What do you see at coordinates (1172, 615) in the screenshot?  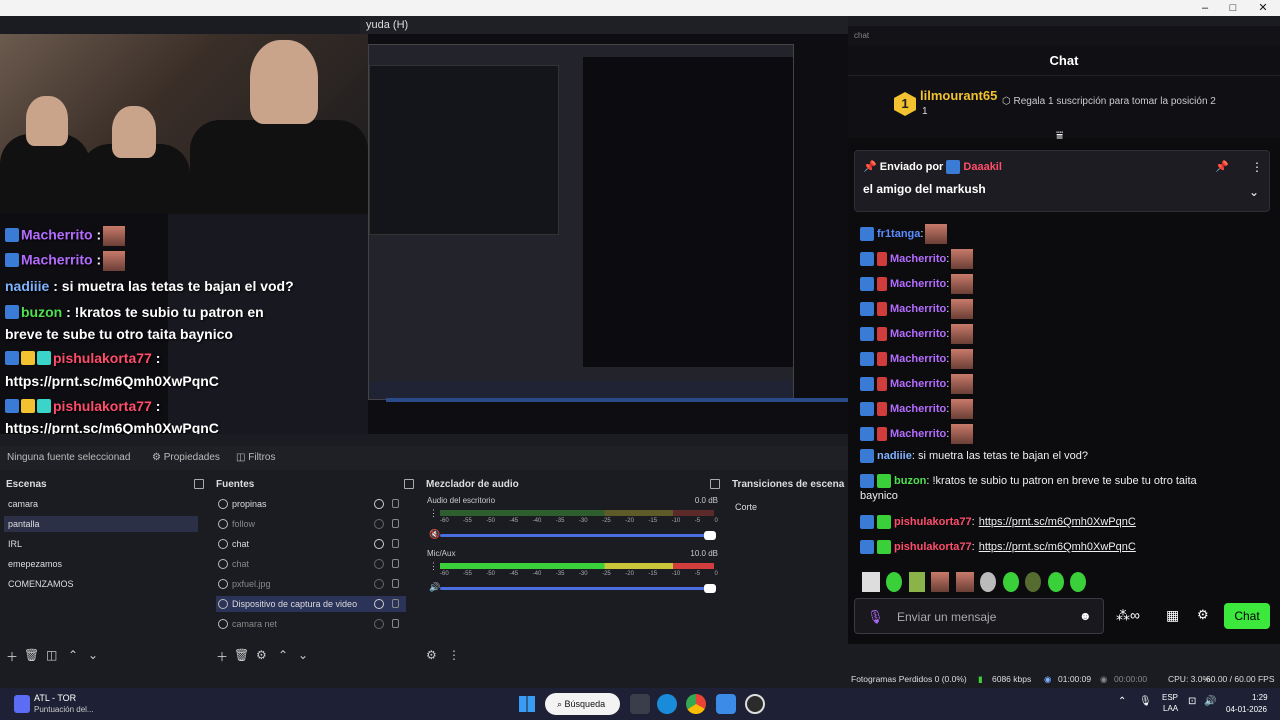 I see `gift-icon: ▦` at bounding box center [1172, 615].